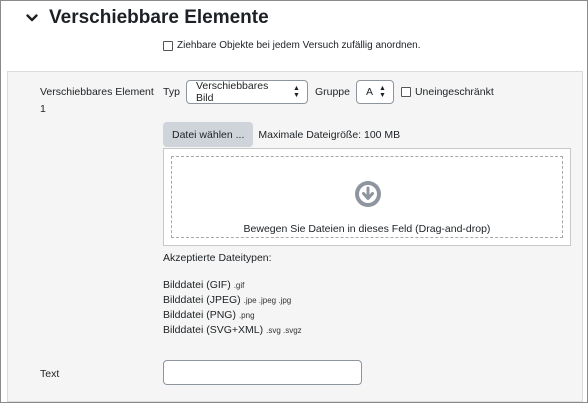 The width and height of the screenshot is (588, 403). I want to click on section-title: Verschiebbare Elemente, so click(159, 17).